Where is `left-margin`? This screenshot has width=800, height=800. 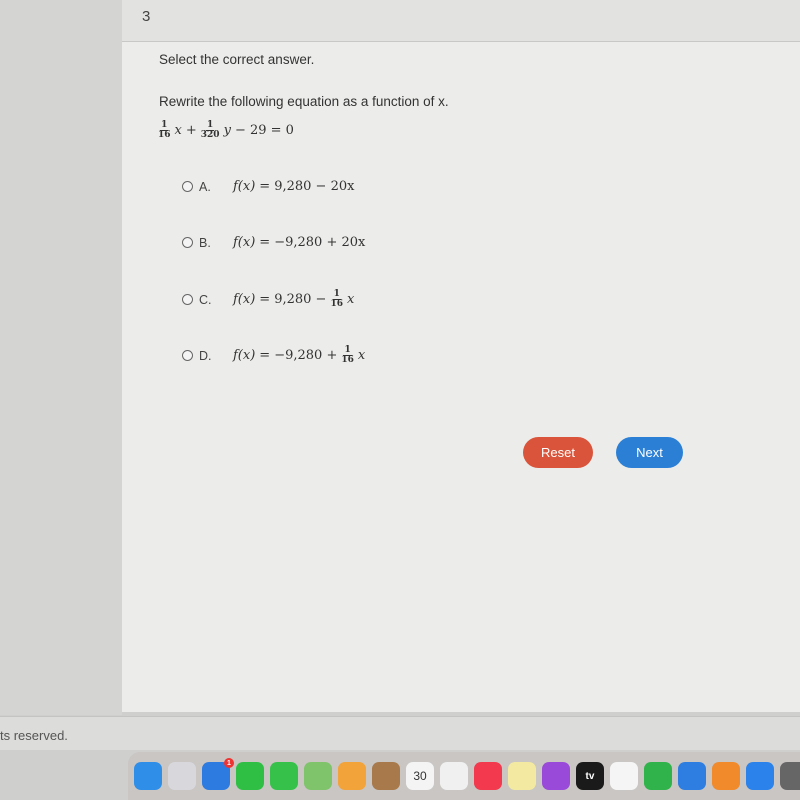
left-margin is located at coordinates (61, 357).